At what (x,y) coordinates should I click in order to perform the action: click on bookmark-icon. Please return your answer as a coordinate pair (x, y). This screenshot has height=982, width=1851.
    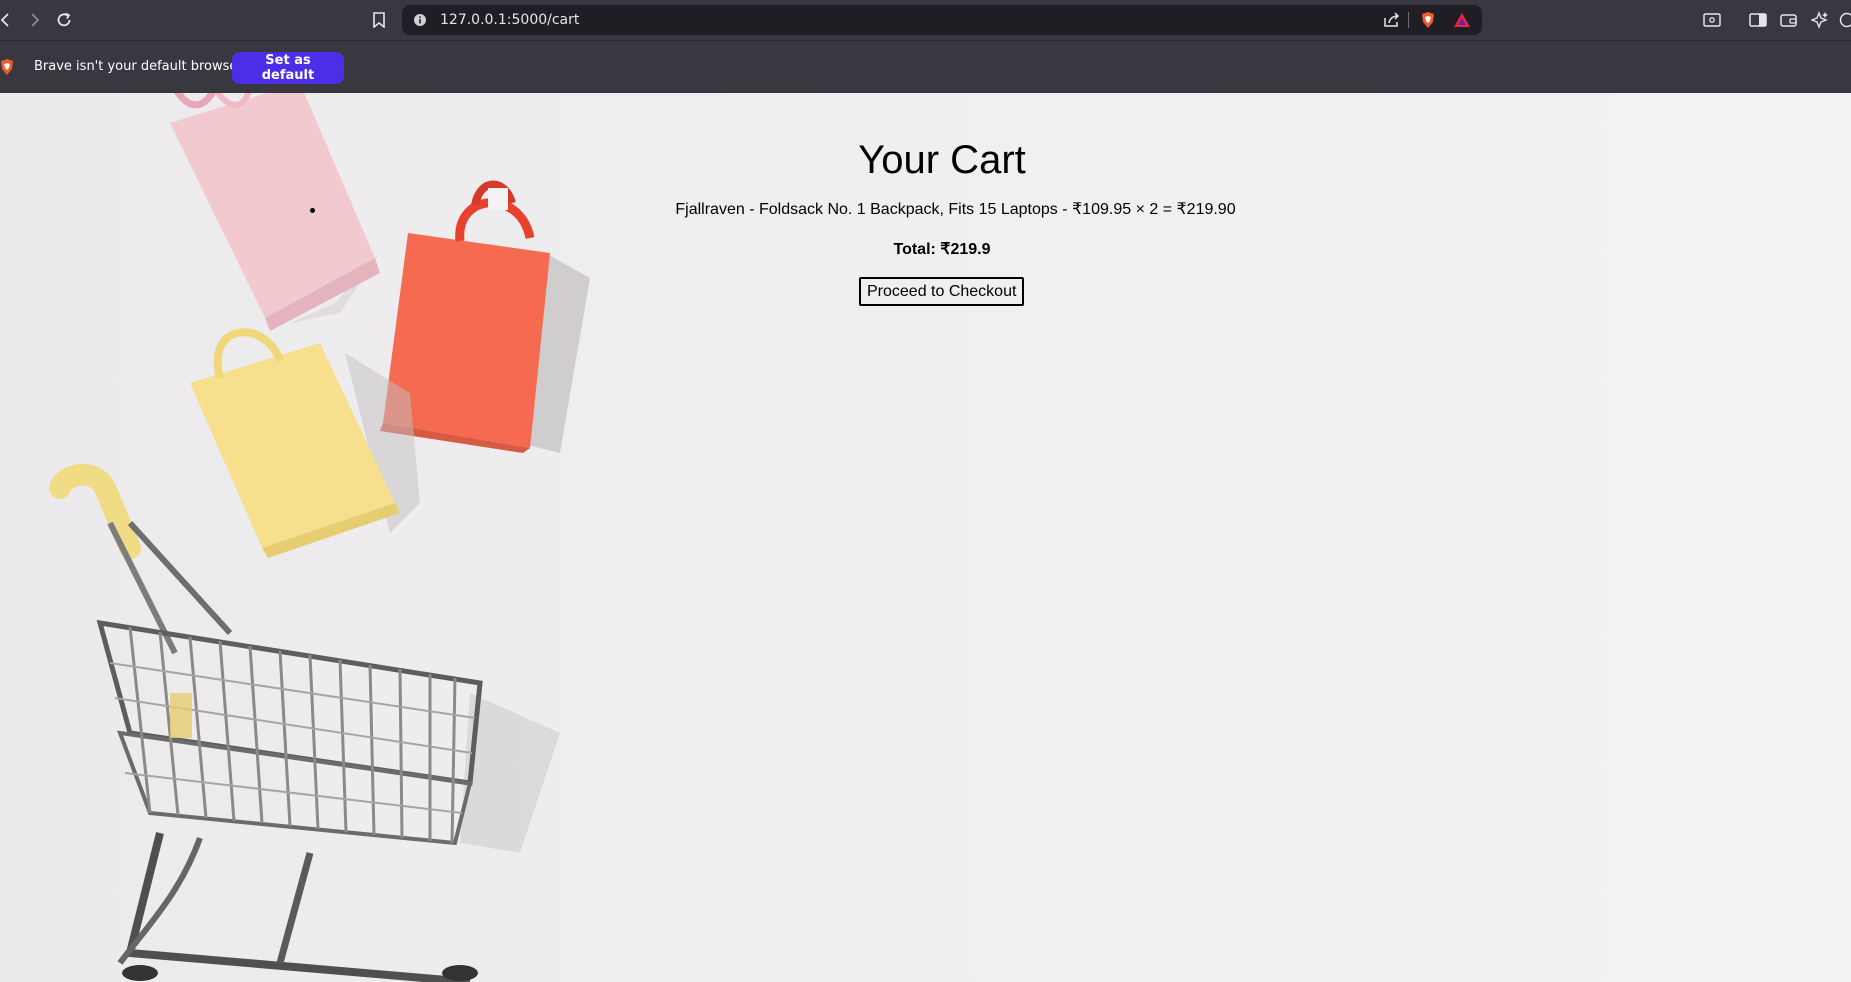
    Looking at the image, I should click on (379, 20).